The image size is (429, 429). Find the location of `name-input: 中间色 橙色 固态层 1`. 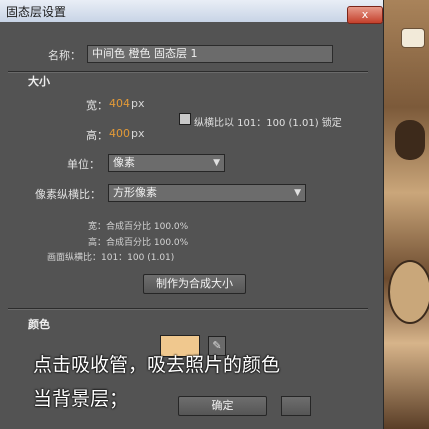

name-input: 中间色 橙色 固态层 1 is located at coordinates (210, 54).